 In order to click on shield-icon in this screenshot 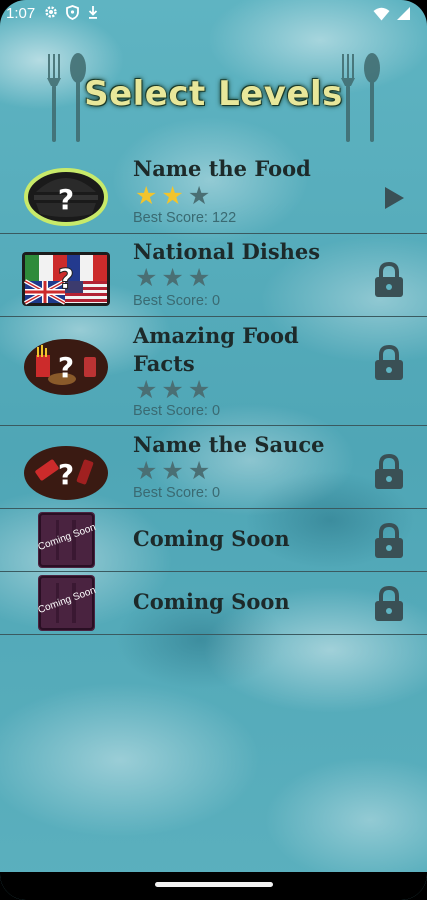, I will do `click(72, 14)`.